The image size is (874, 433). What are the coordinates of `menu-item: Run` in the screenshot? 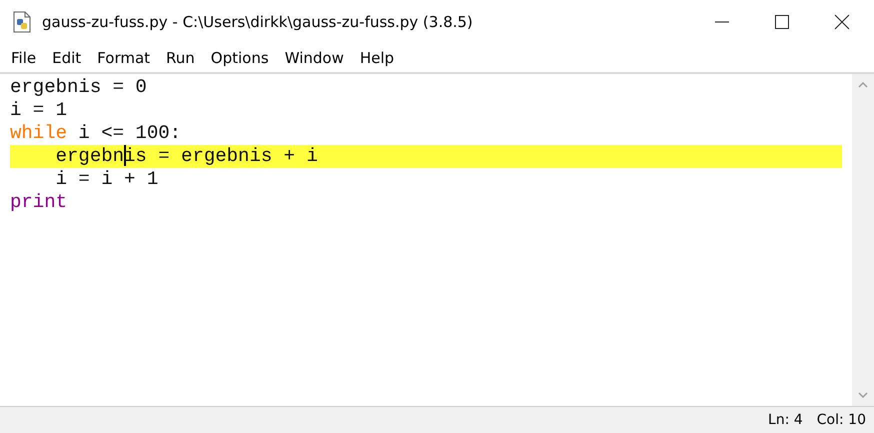 It's located at (180, 58).